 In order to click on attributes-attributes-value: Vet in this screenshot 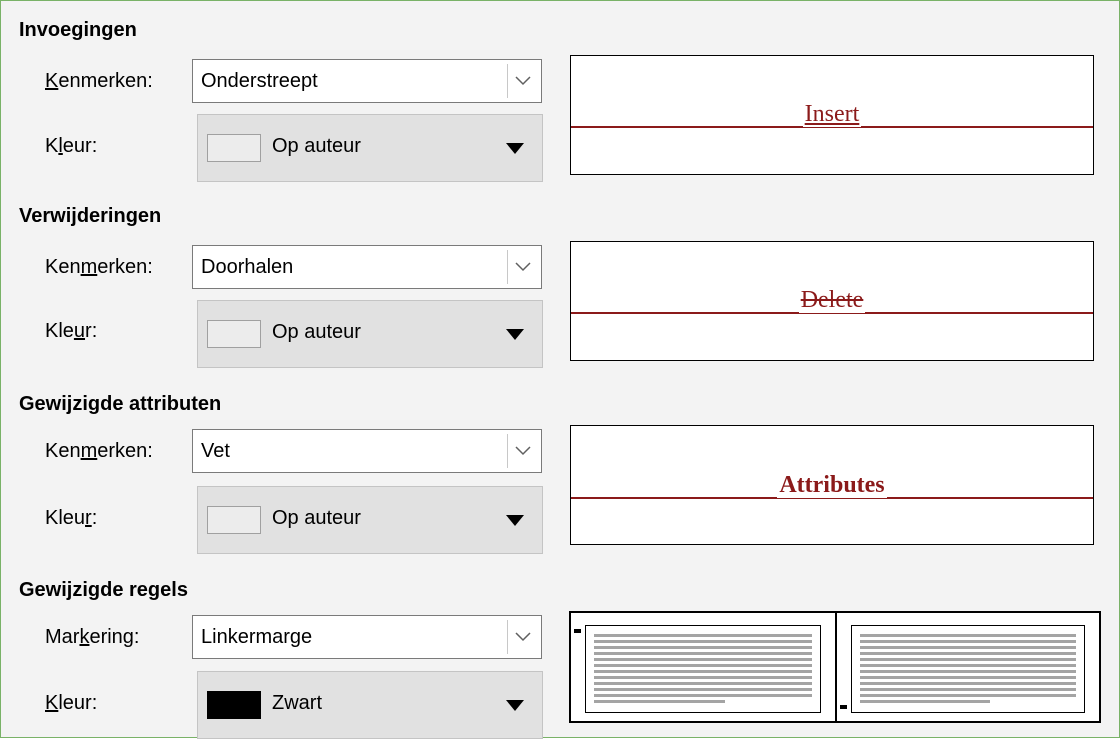, I will do `click(215, 451)`.